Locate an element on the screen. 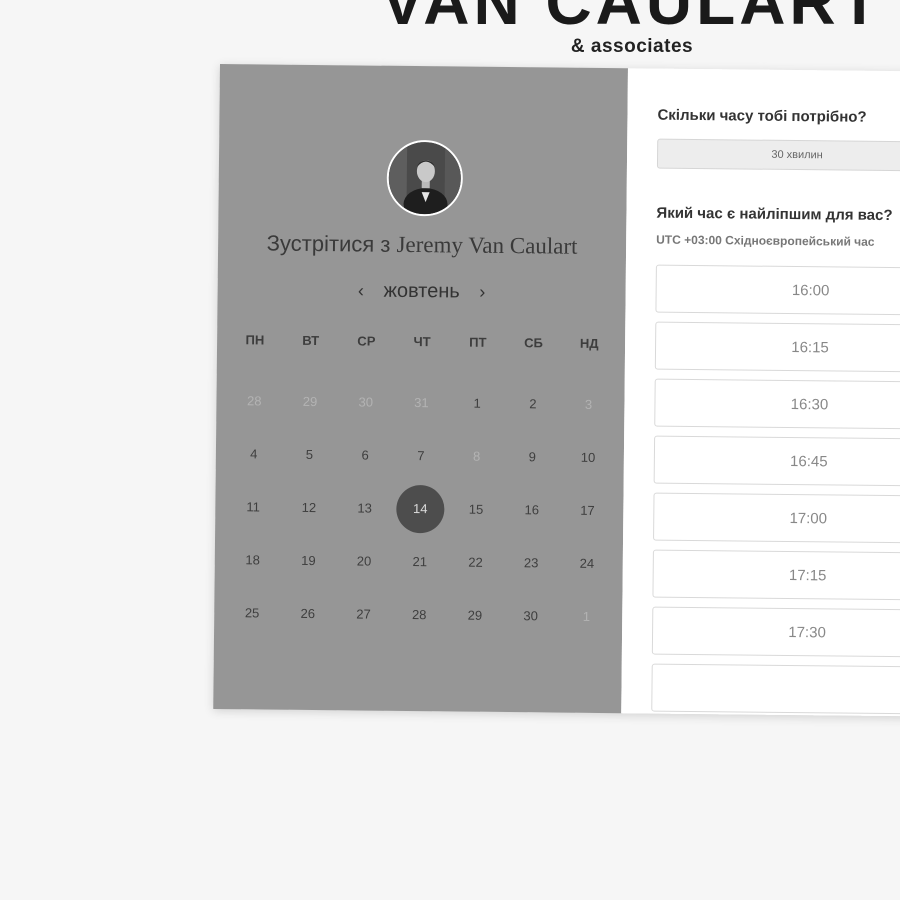 The image size is (900, 900). chevron-right-icon: › is located at coordinates (482, 292).